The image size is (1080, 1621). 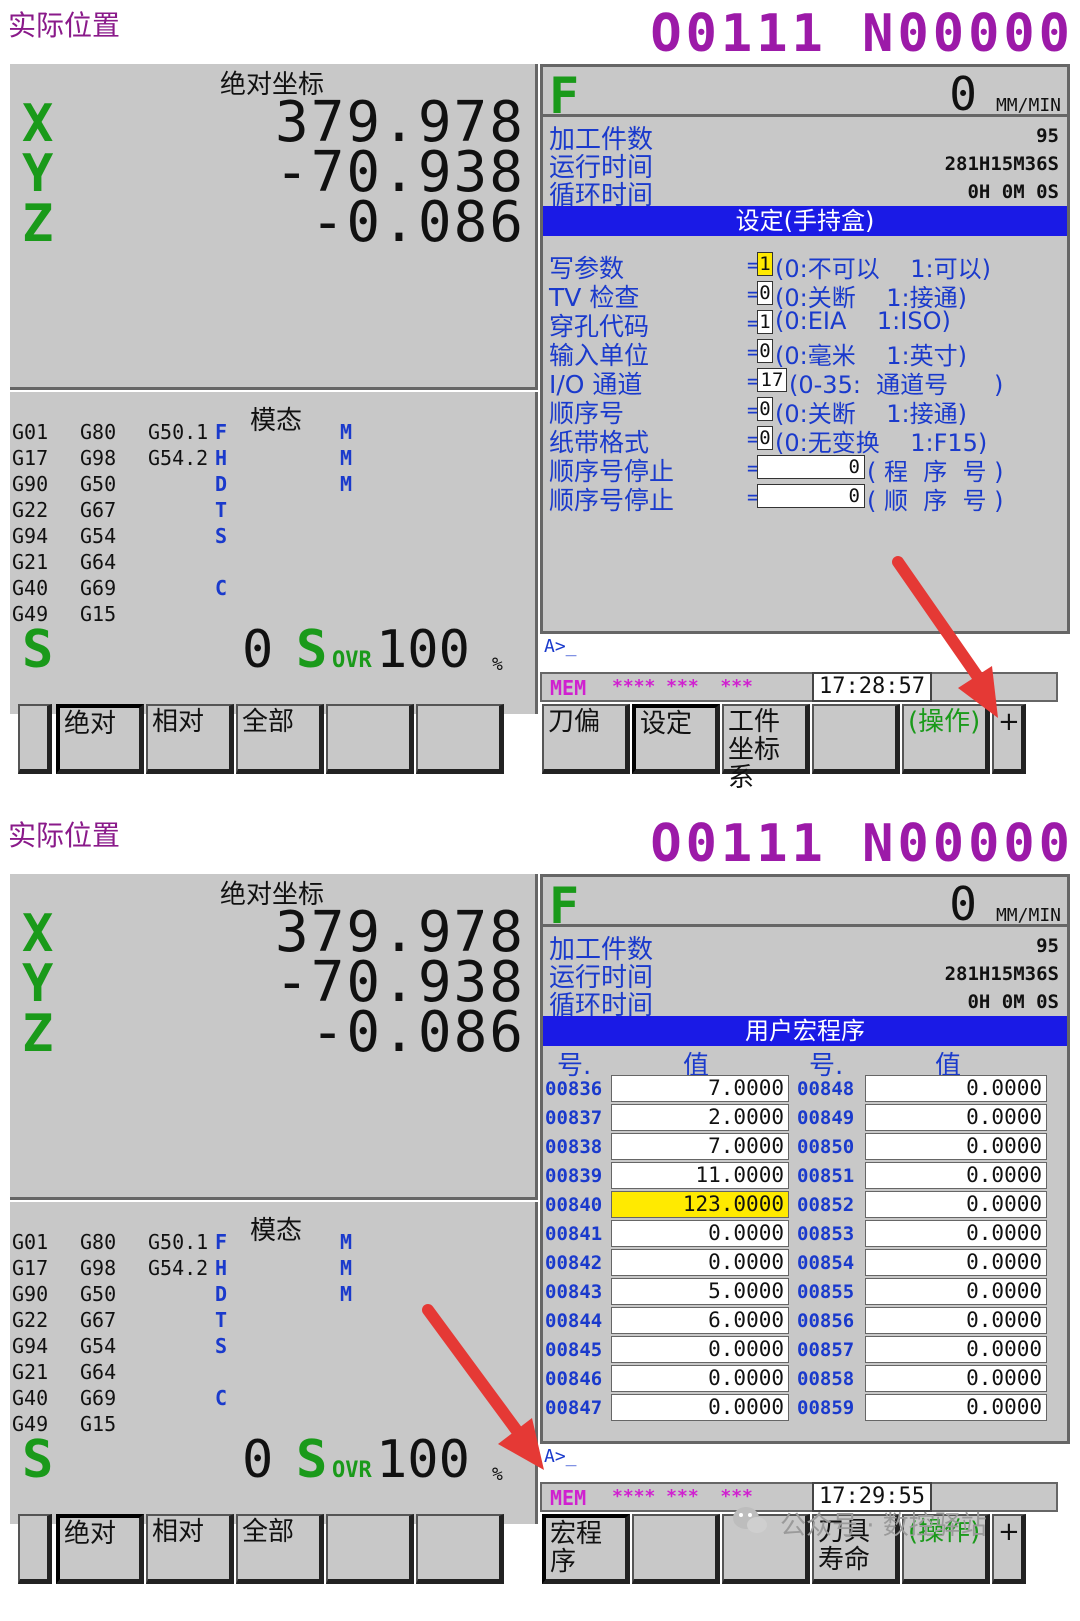 I want to click on gcode: G94, so click(x=30, y=536).